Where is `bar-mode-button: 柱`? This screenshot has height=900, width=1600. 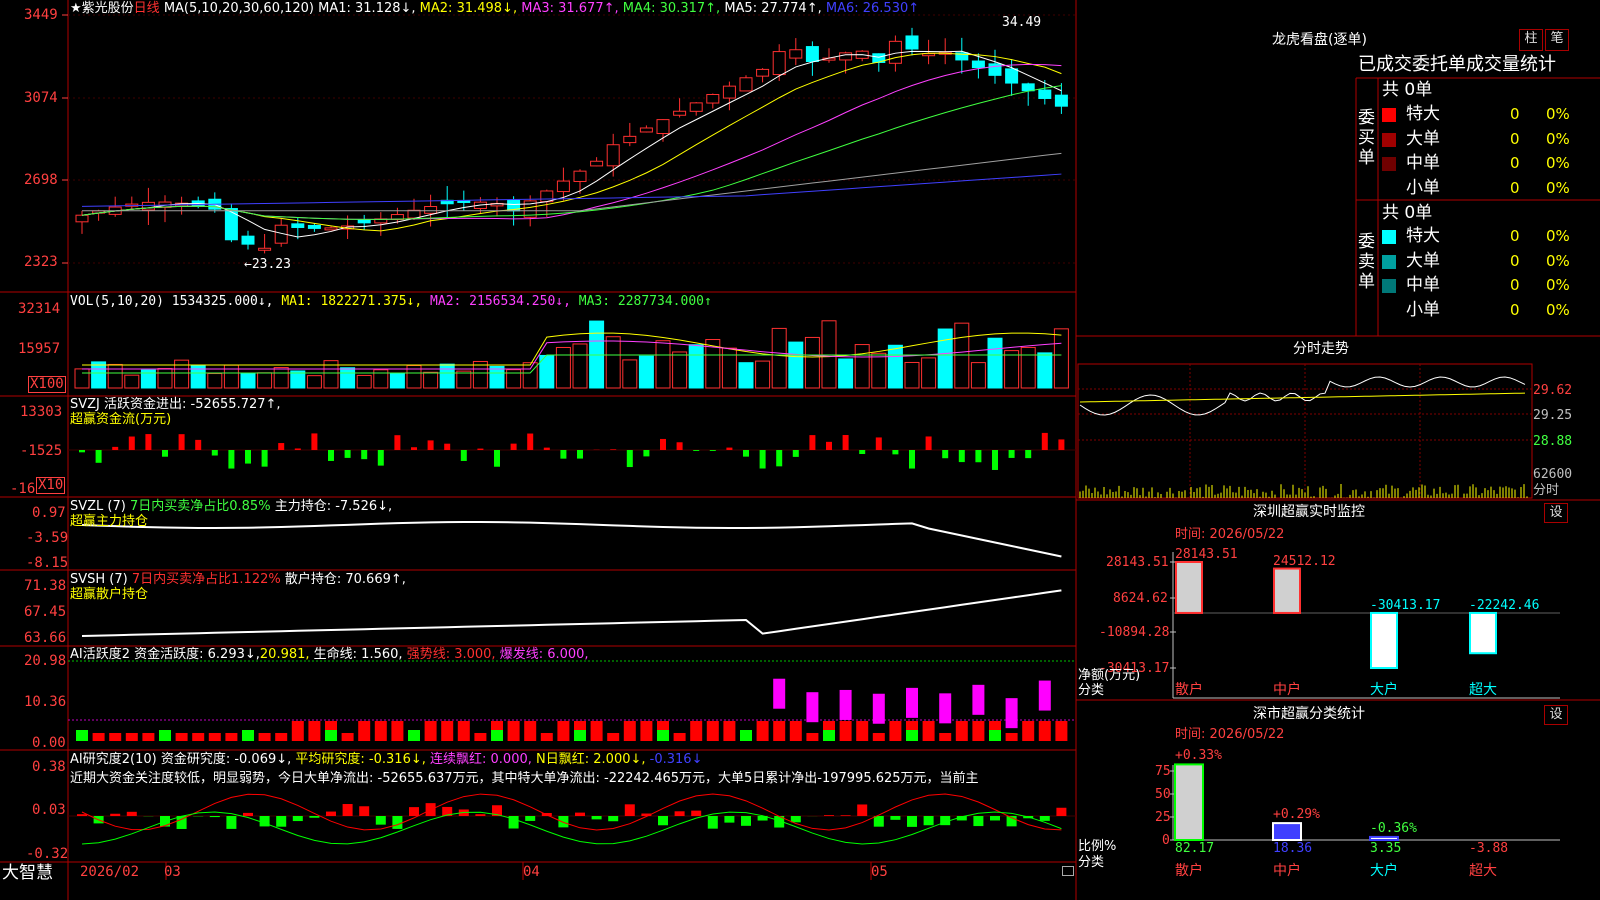
bar-mode-button: 柱 is located at coordinates (1531, 40).